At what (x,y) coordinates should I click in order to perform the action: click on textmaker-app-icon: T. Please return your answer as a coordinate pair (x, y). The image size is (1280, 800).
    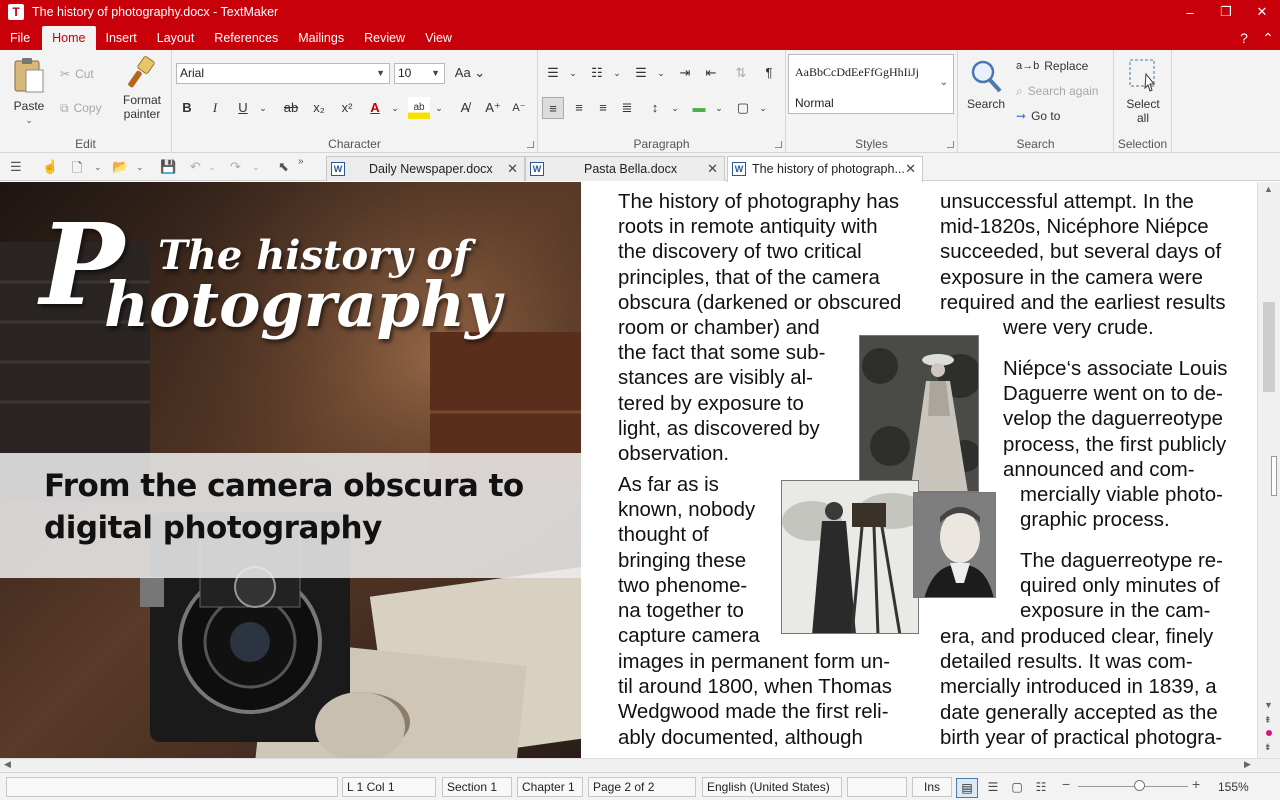
    Looking at the image, I should click on (16, 12).